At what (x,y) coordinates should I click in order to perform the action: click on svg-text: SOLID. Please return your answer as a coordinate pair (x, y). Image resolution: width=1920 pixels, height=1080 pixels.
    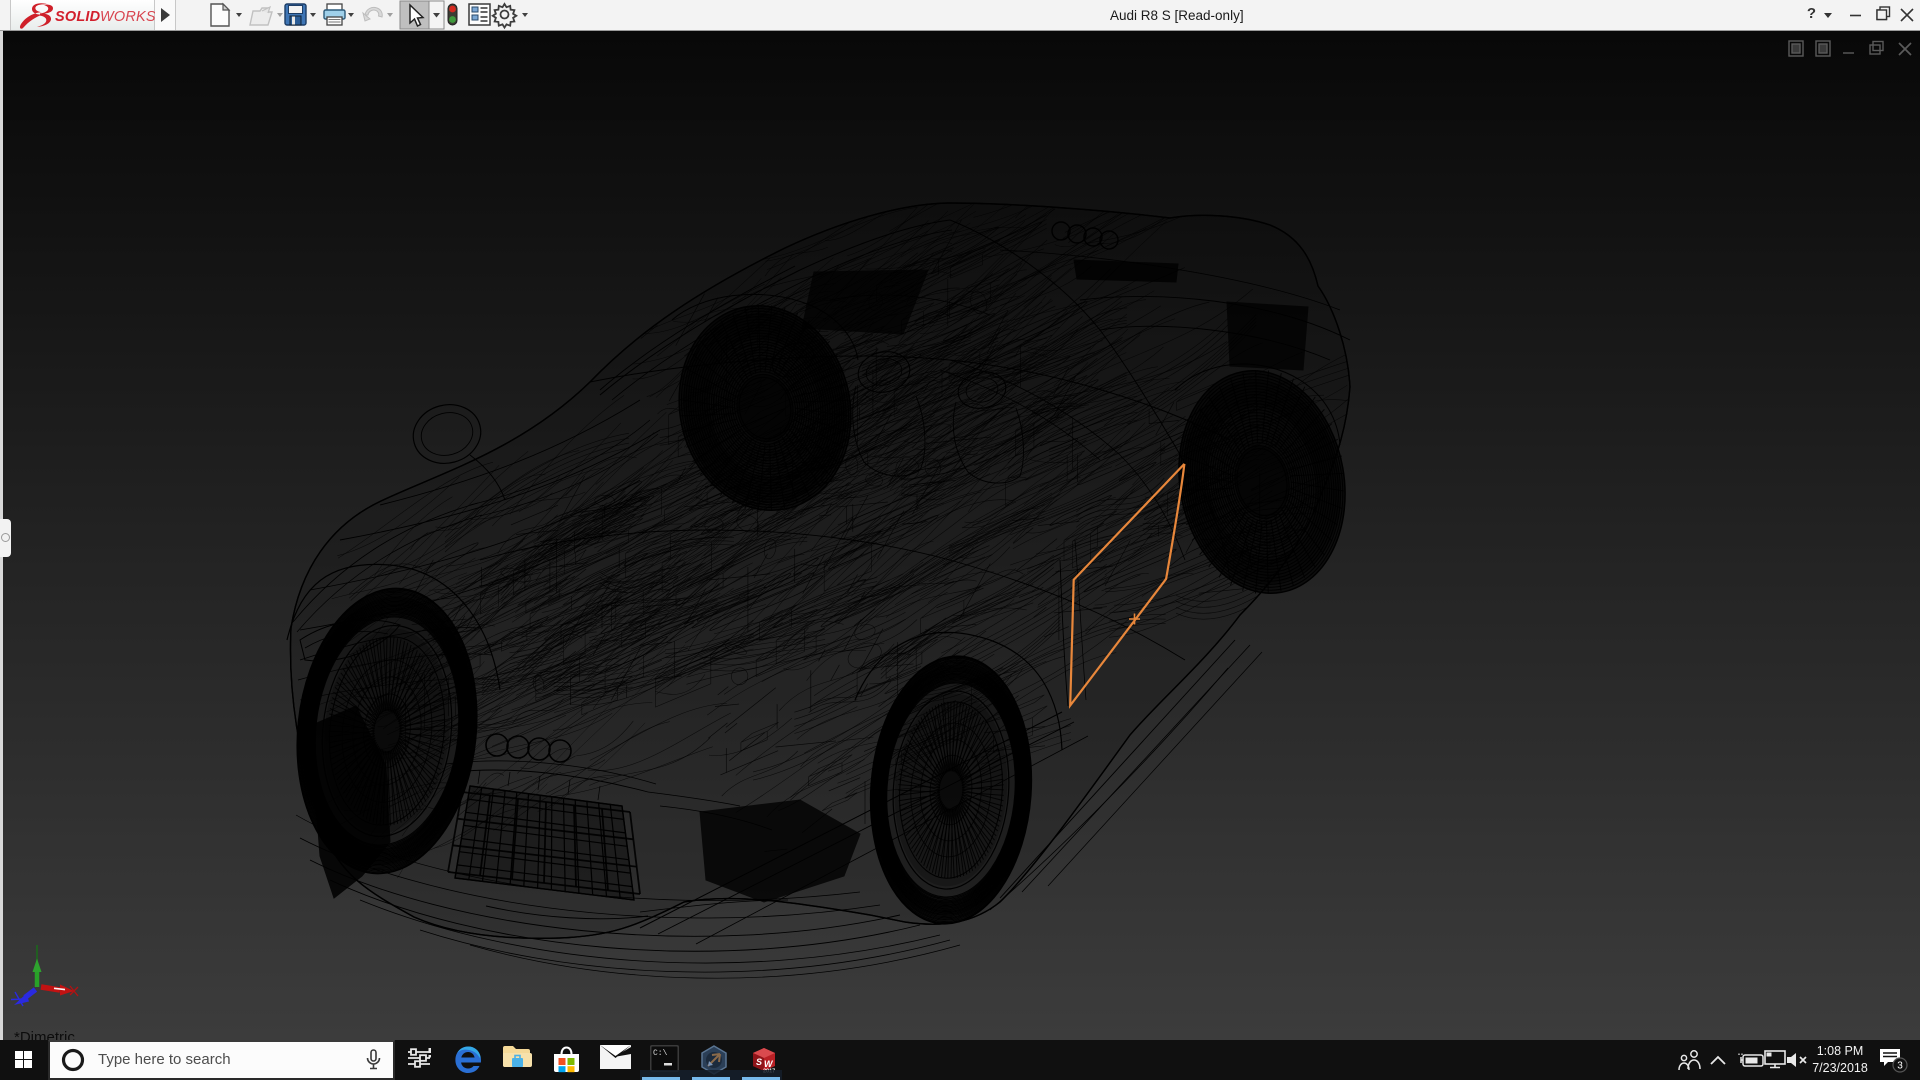
    Looking at the image, I should click on (78, 17).